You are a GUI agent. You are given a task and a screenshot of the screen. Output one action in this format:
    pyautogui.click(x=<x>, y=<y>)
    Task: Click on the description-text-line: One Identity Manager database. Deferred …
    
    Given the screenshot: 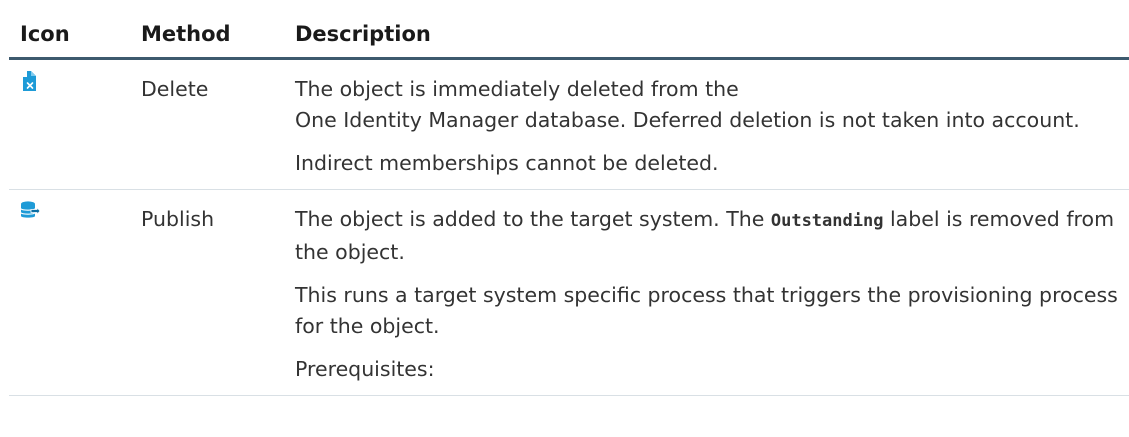 What is the action you would take?
    pyautogui.click(x=687, y=120)
    